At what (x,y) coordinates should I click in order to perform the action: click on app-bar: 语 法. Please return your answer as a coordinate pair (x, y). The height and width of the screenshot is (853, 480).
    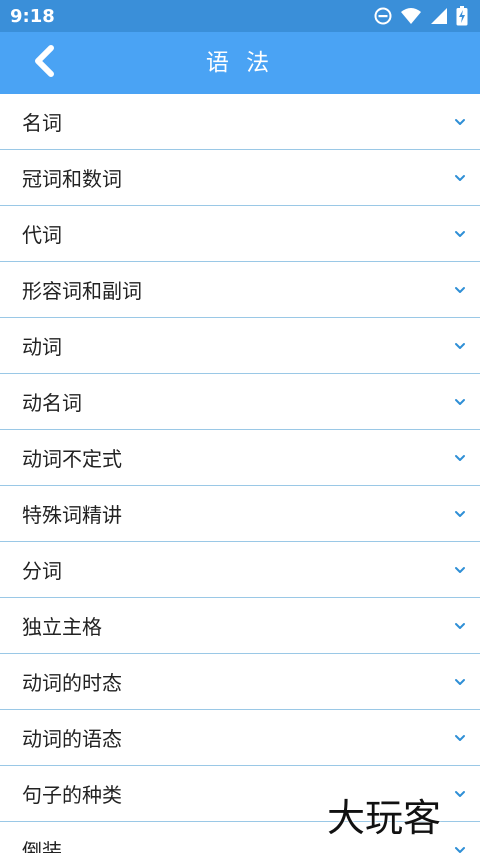
    Looking at the image, I should click on (240, 63).